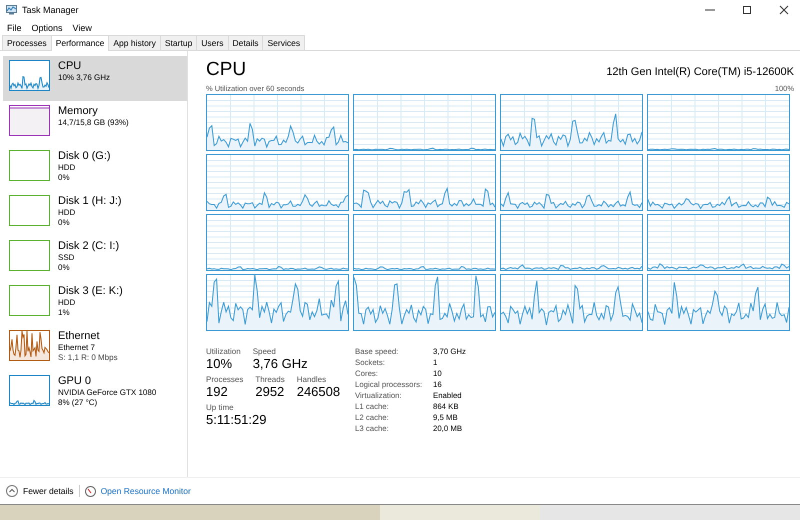 Image resolution: width=800 pixels, height=520 pixels. What do you see at coordinates (264, 351) in the screenshot?
I see `stat-label: Speed` at bounding box center [264, 351].